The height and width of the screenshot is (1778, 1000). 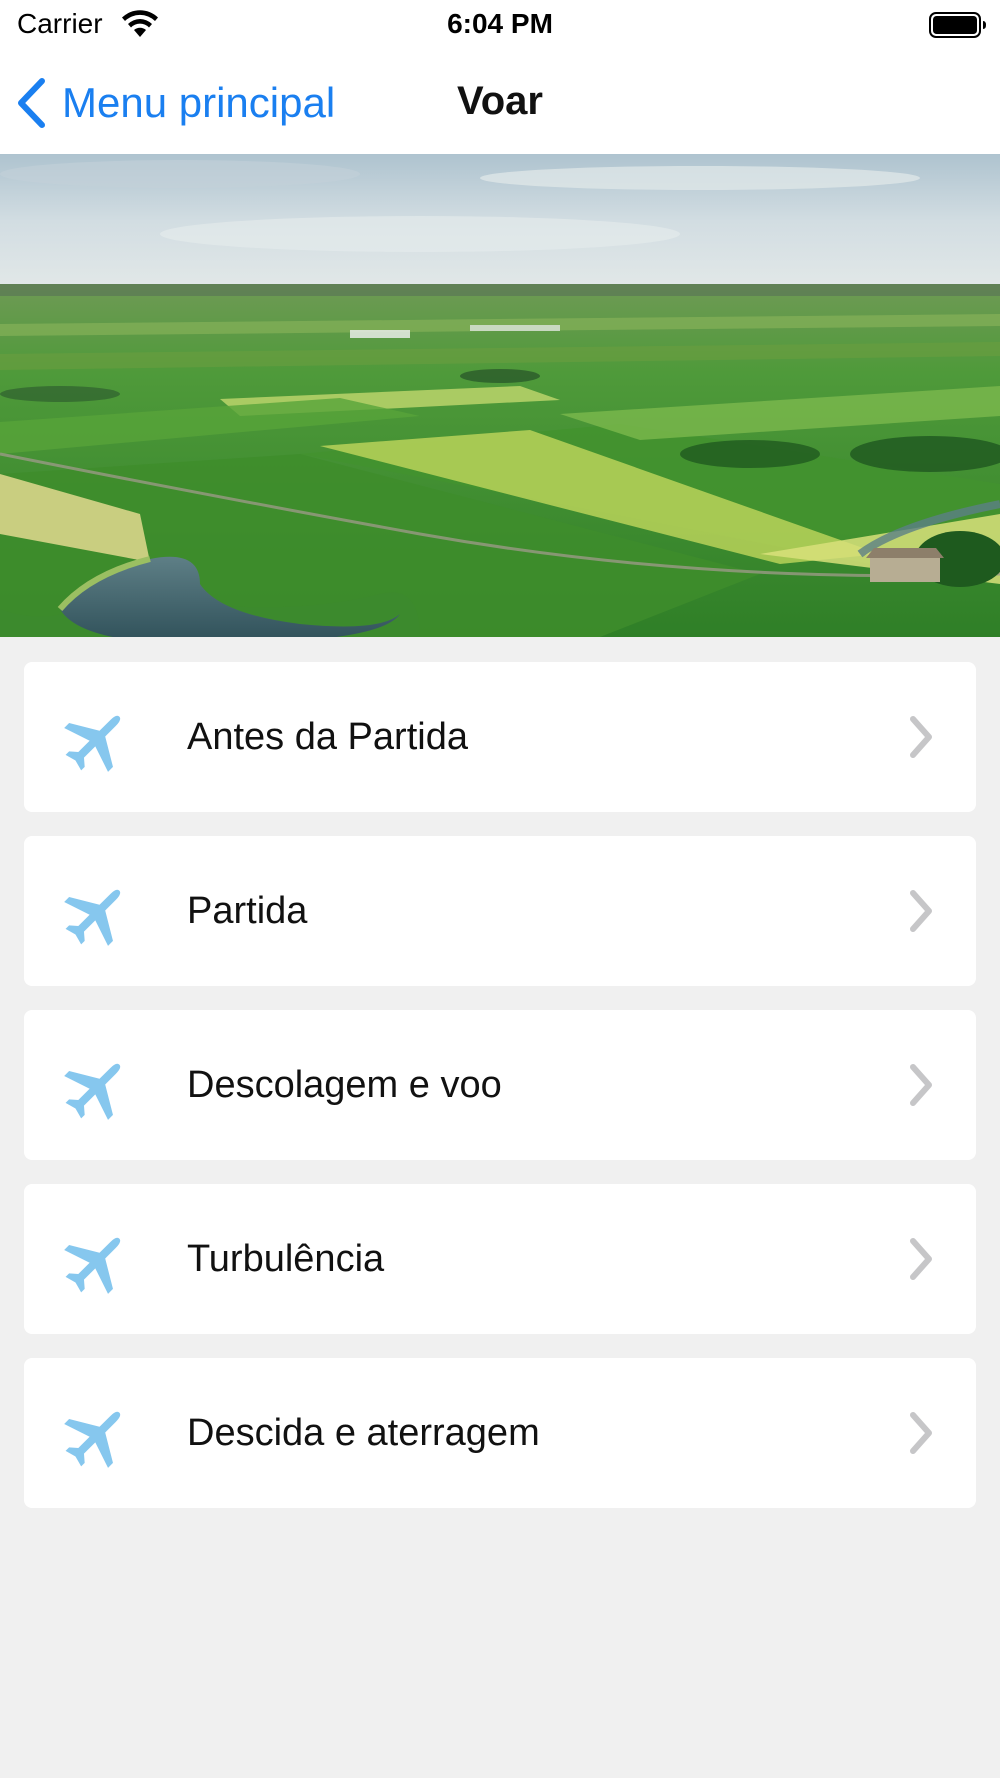 I want to click on menu-item-partida: Partida, so click(x=500, y=911).